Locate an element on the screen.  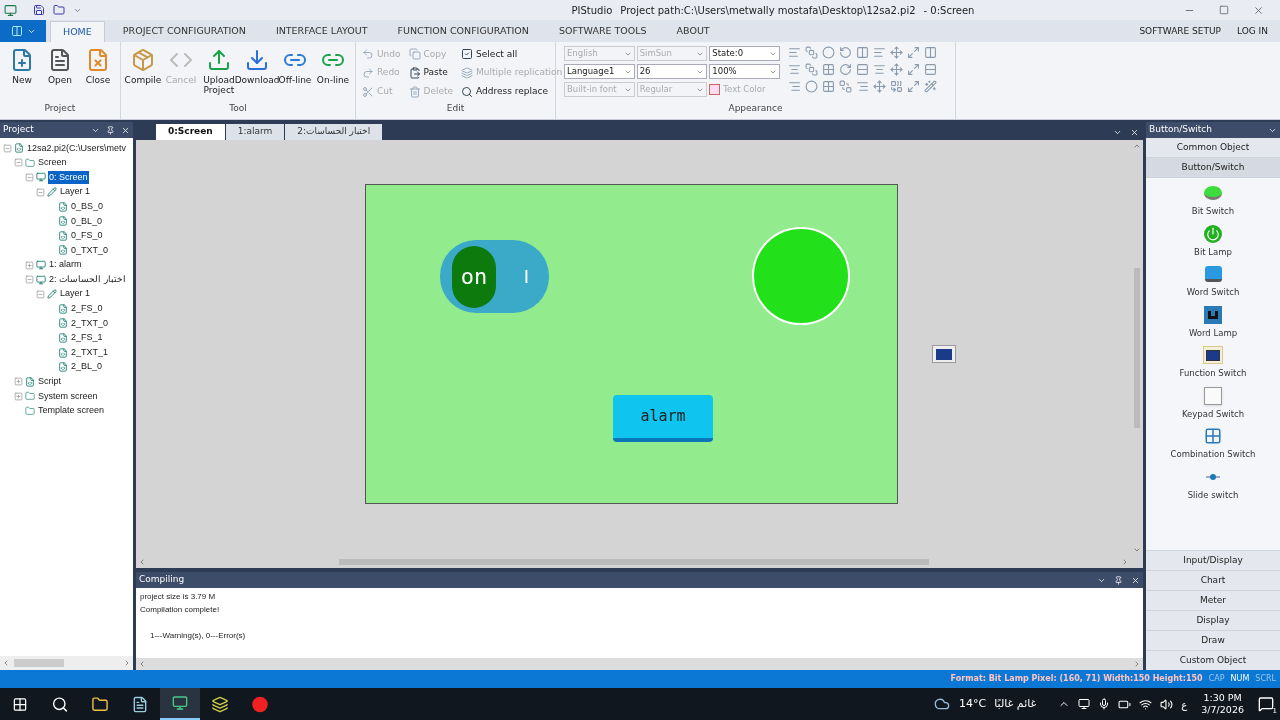
ribbon-link: LOG IN is located at coordinates (1252, 31).